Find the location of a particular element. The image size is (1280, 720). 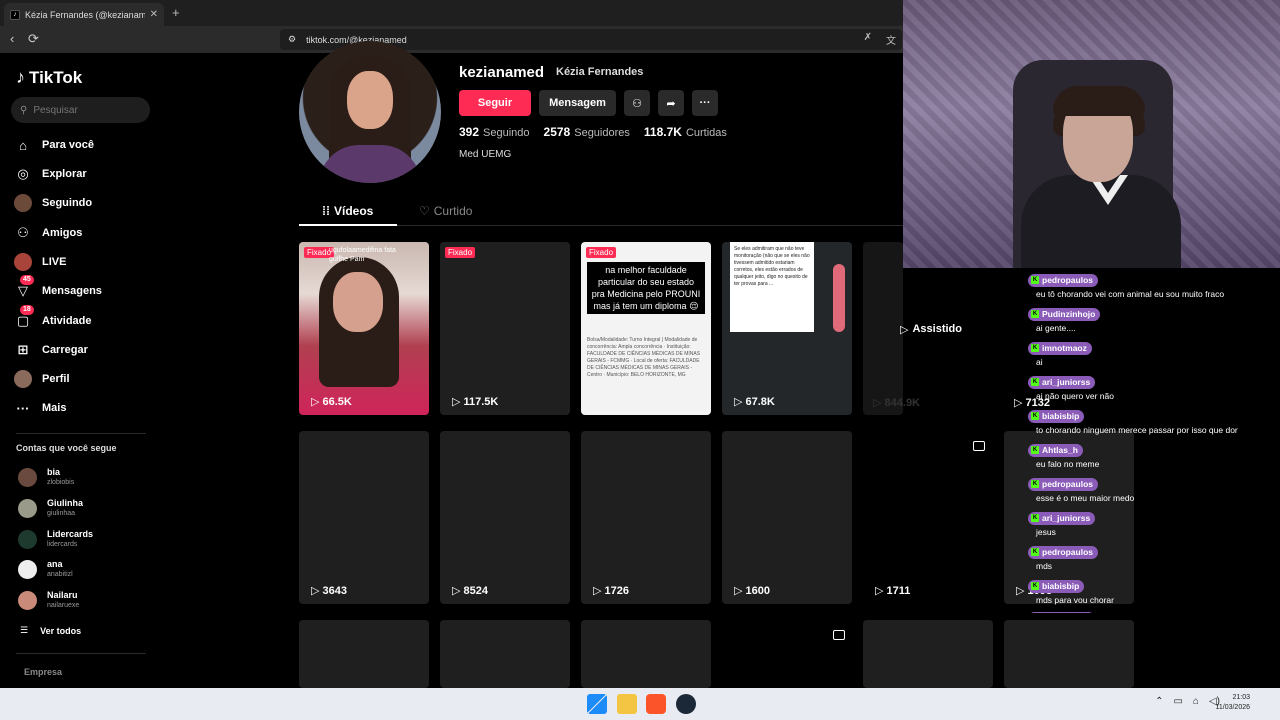

sidebar-item-atividade: ▢ 18 Atividade is located at coordinates (84, 318).